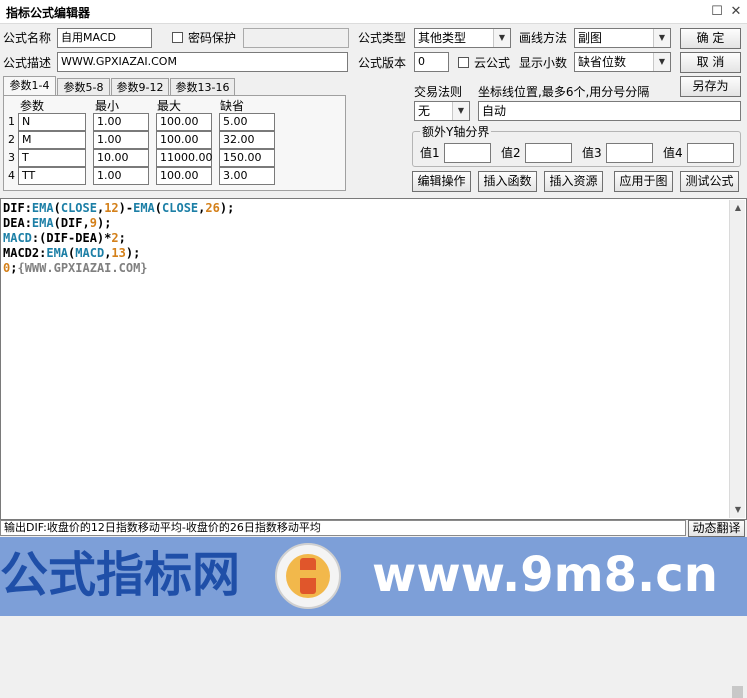 The height and width of the screenshot is (698, 747). Describe the element at coordinates (247, 158) in the screenshot. I see `param-default-input: 150.00` at that location.